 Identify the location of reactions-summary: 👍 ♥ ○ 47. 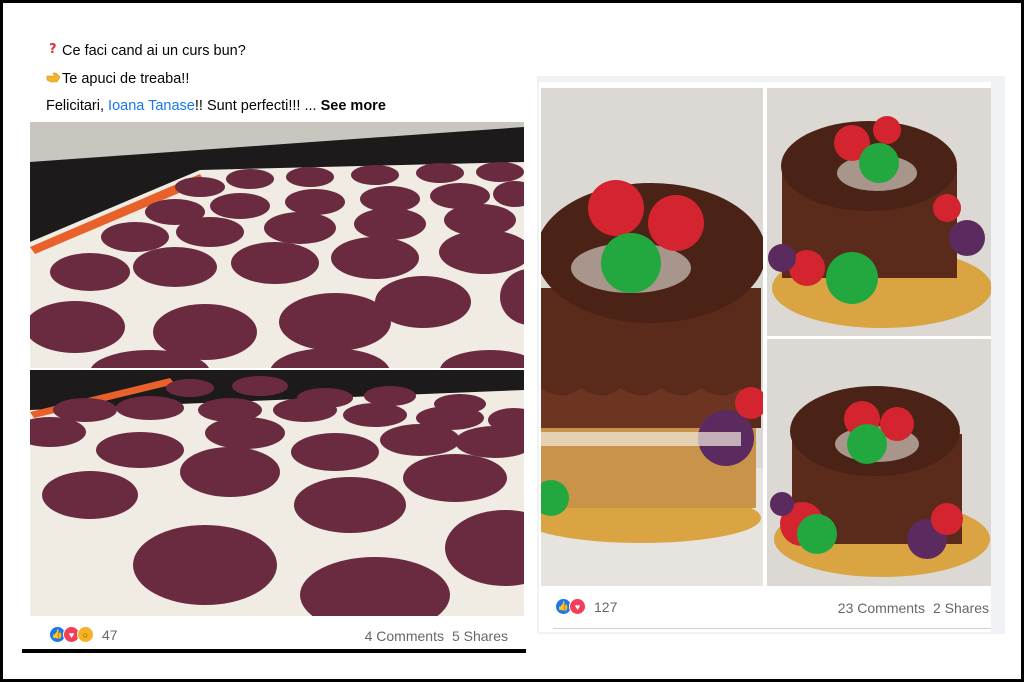
(83, 634).